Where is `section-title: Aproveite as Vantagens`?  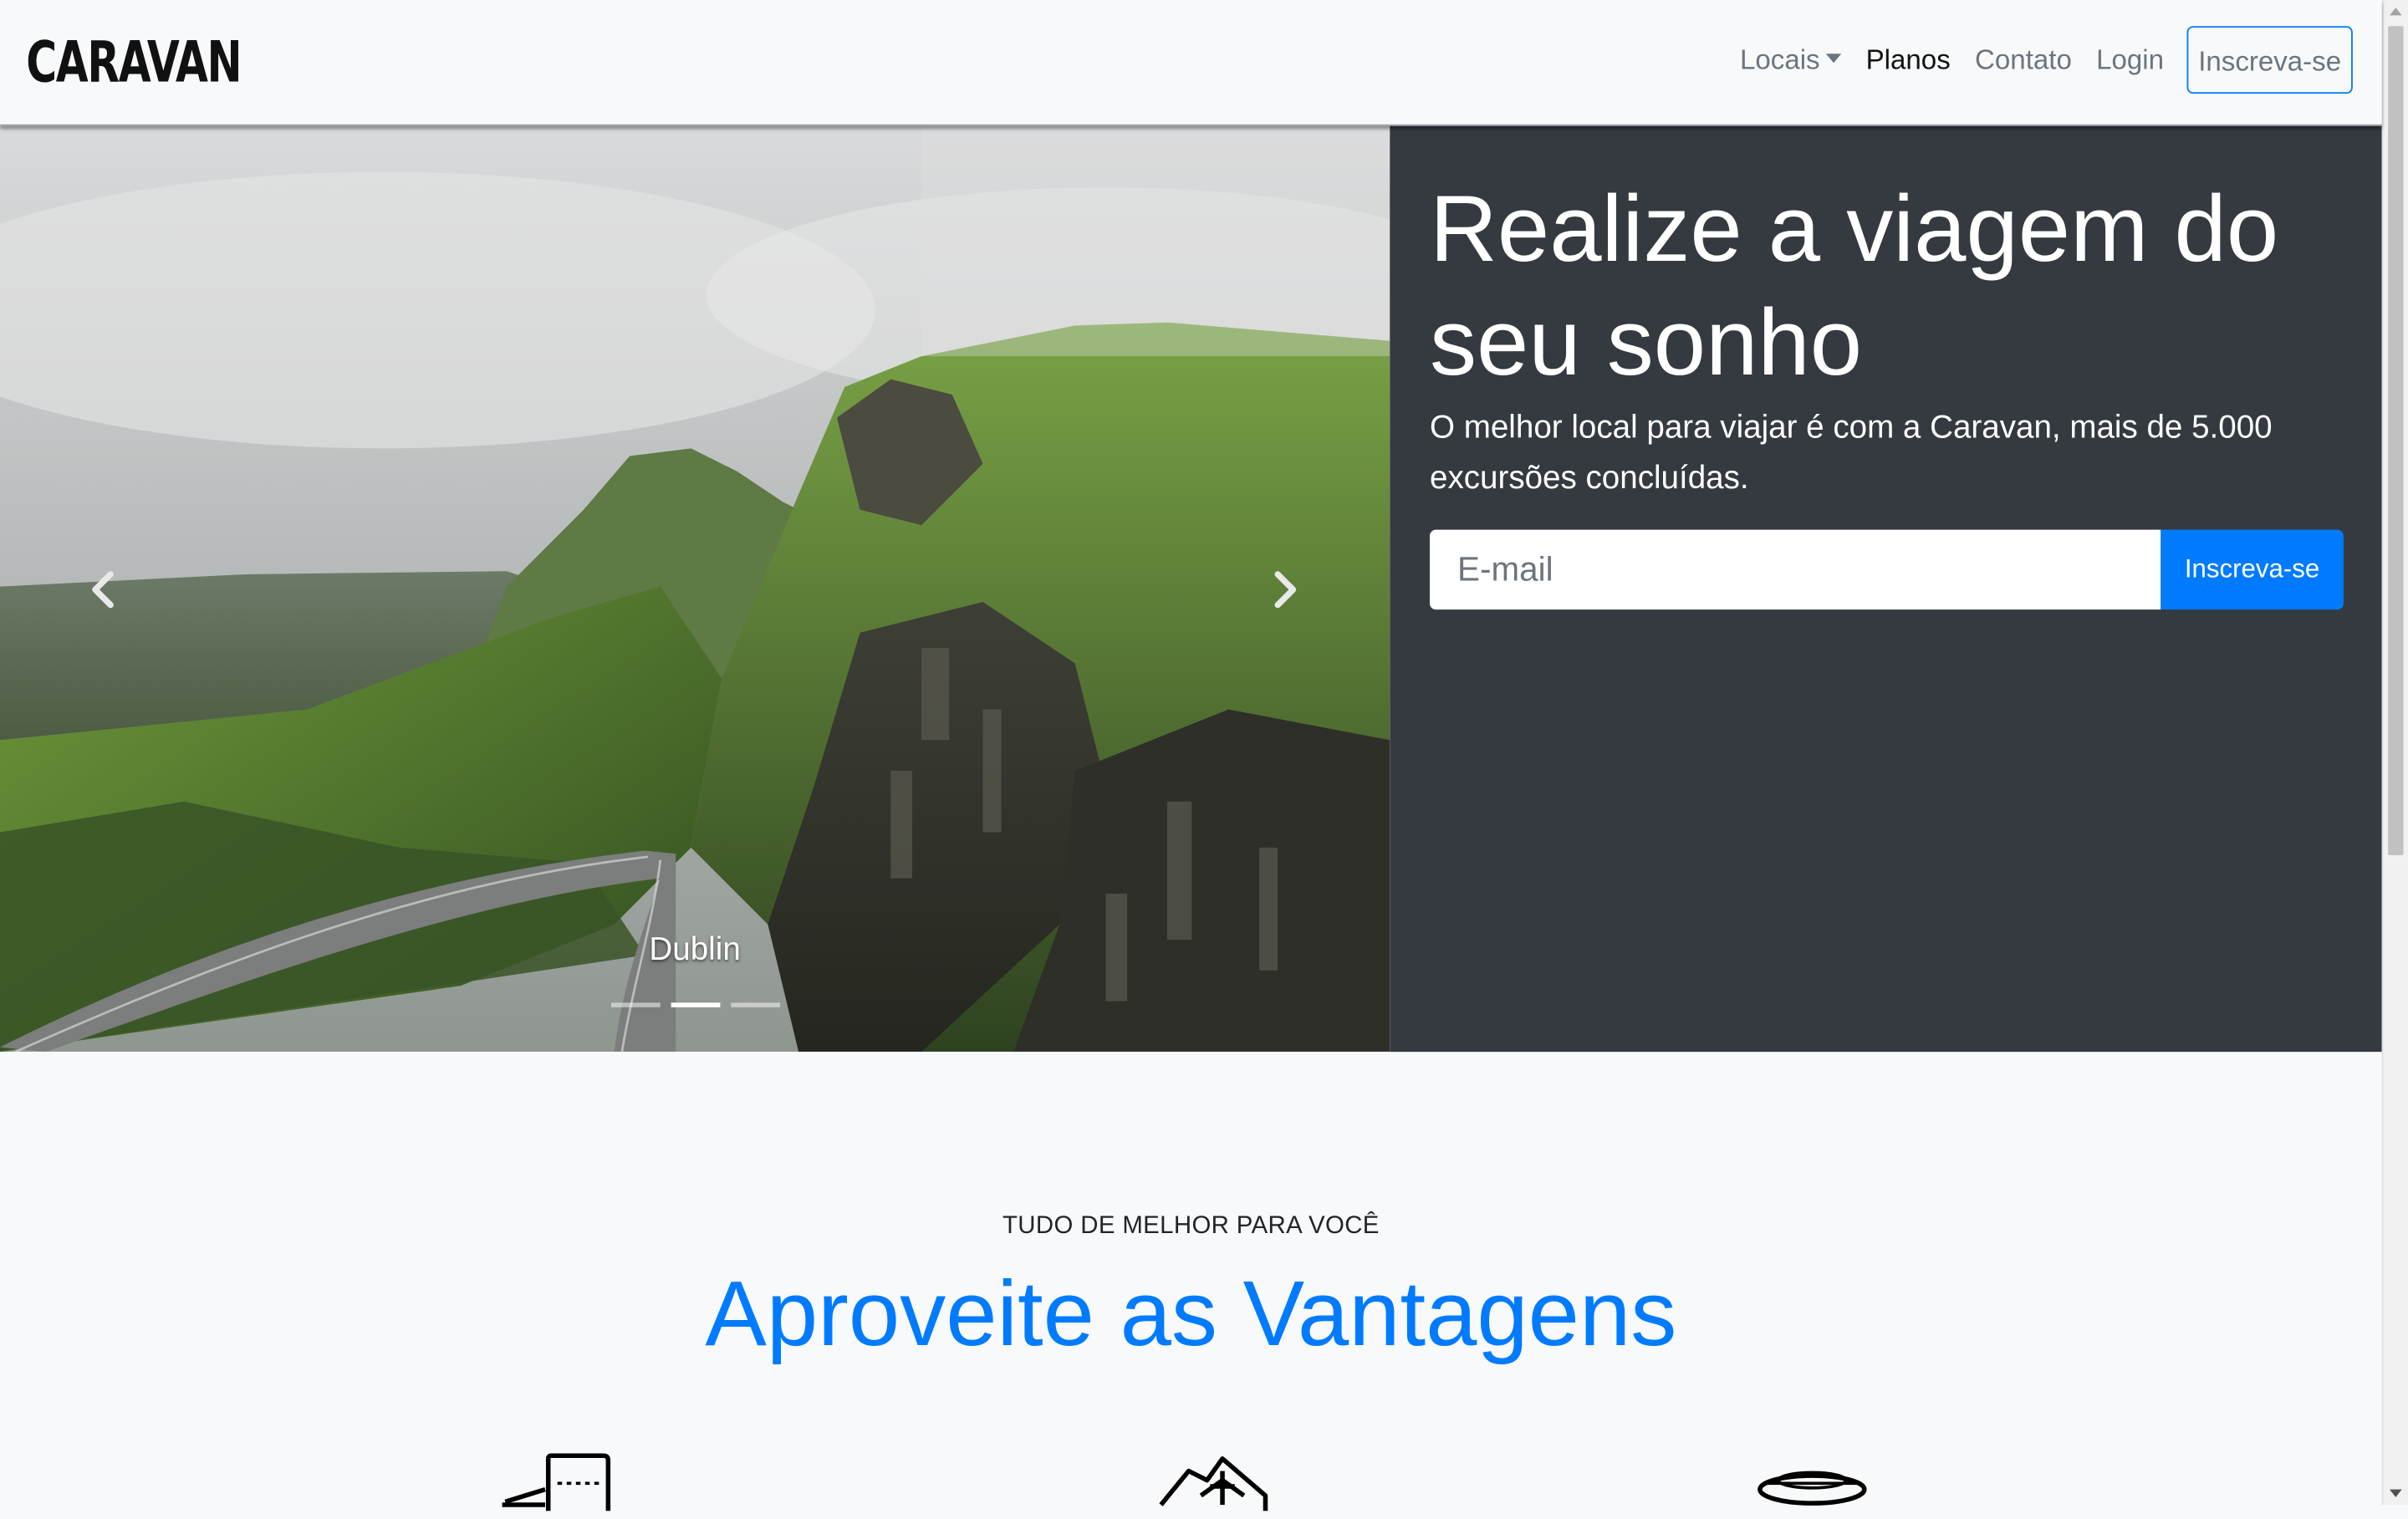
section-title: Aproveite as Vantagens is located at coordinates (1191, 1313).